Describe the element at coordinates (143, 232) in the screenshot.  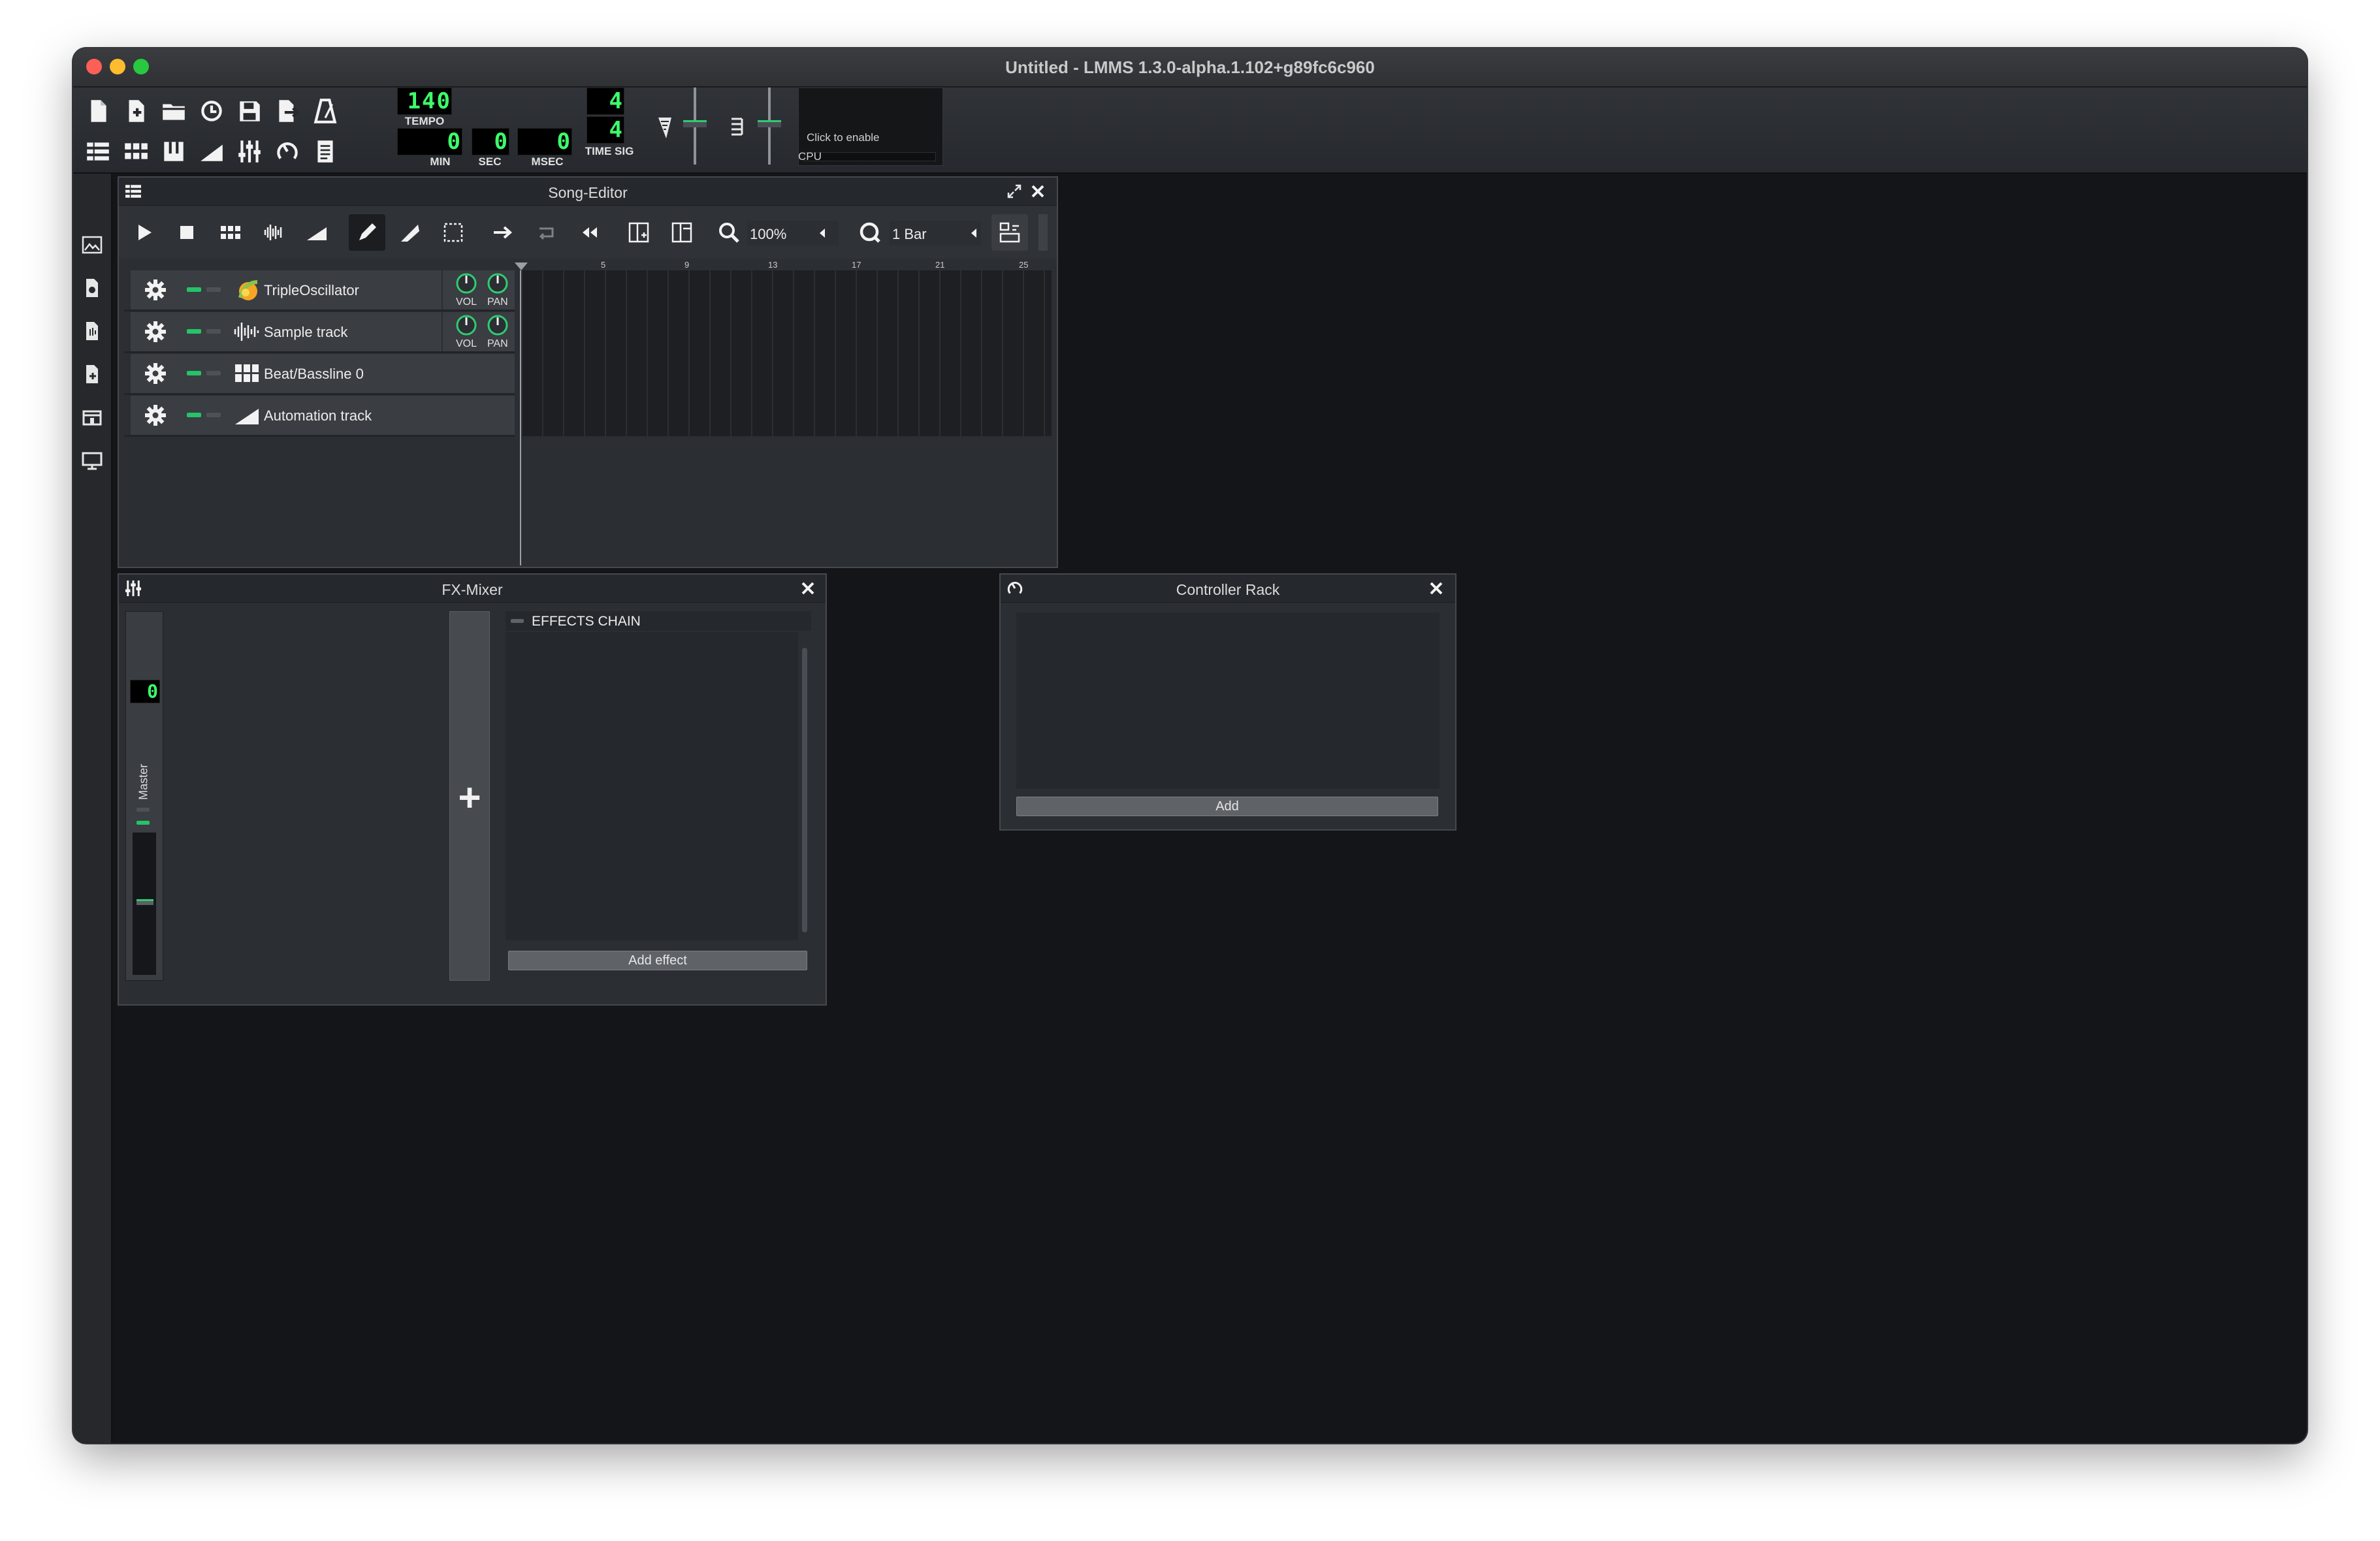
I see `play-icon` at that location.